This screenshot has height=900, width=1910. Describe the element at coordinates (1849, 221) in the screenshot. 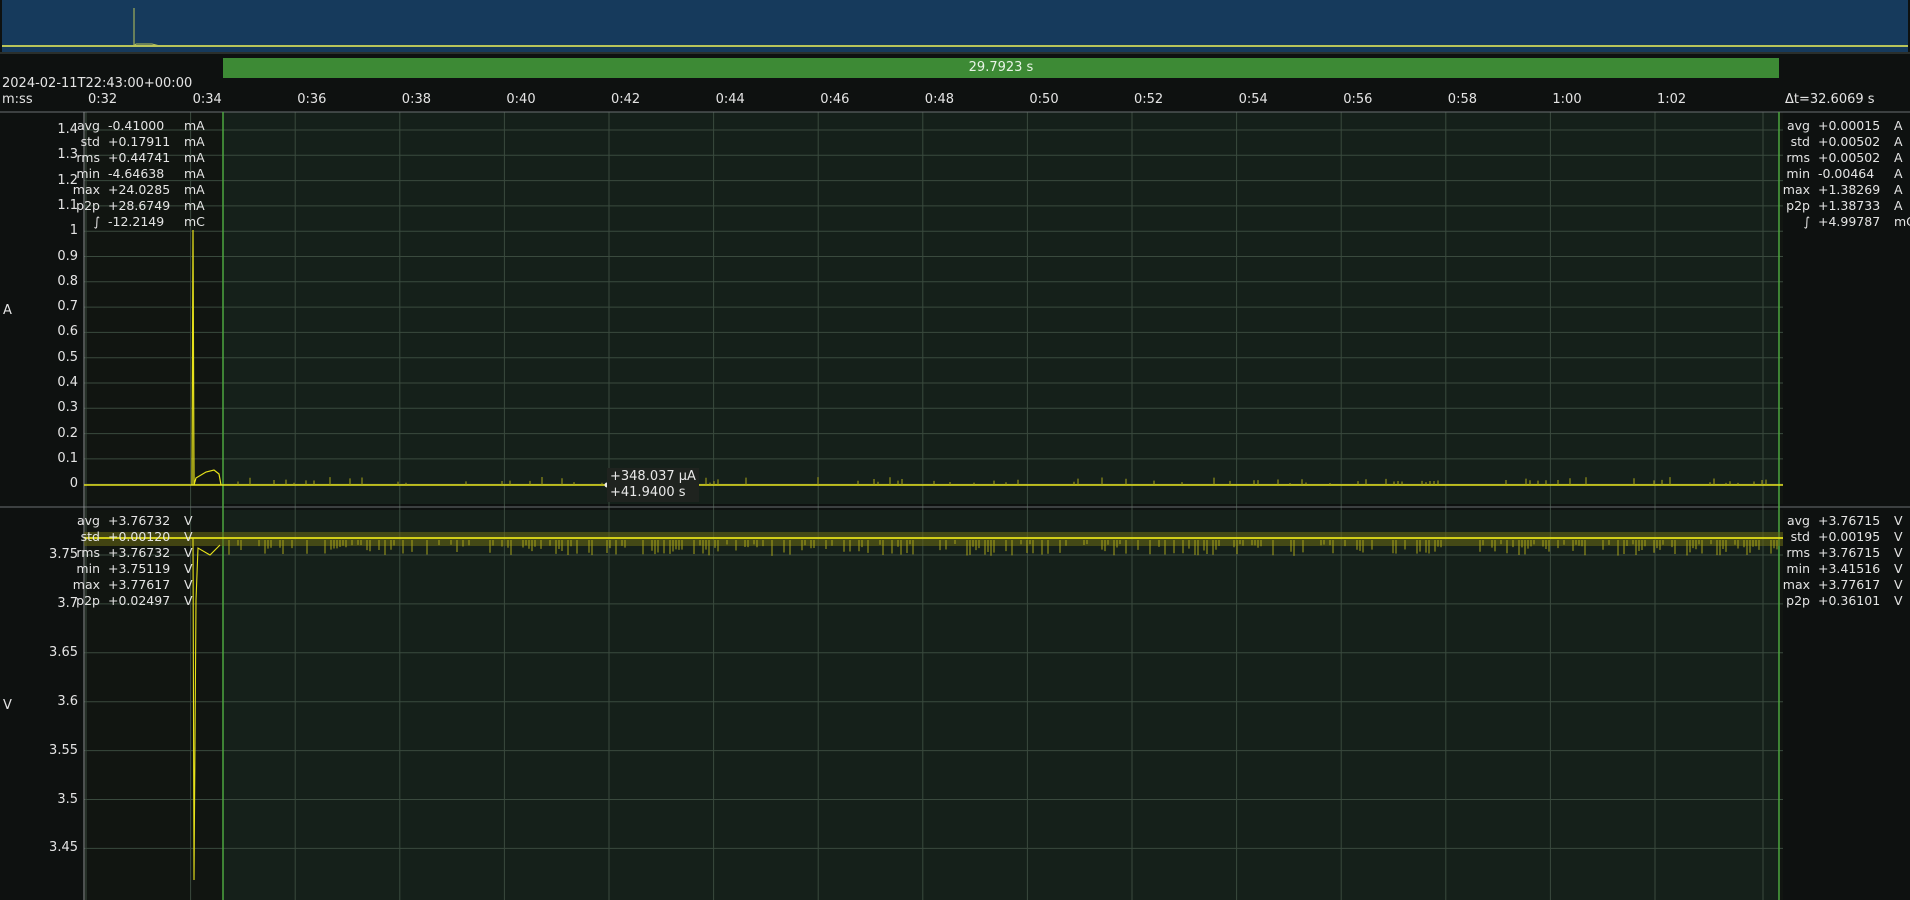

I see `stat-value: +4.99787` at that location.